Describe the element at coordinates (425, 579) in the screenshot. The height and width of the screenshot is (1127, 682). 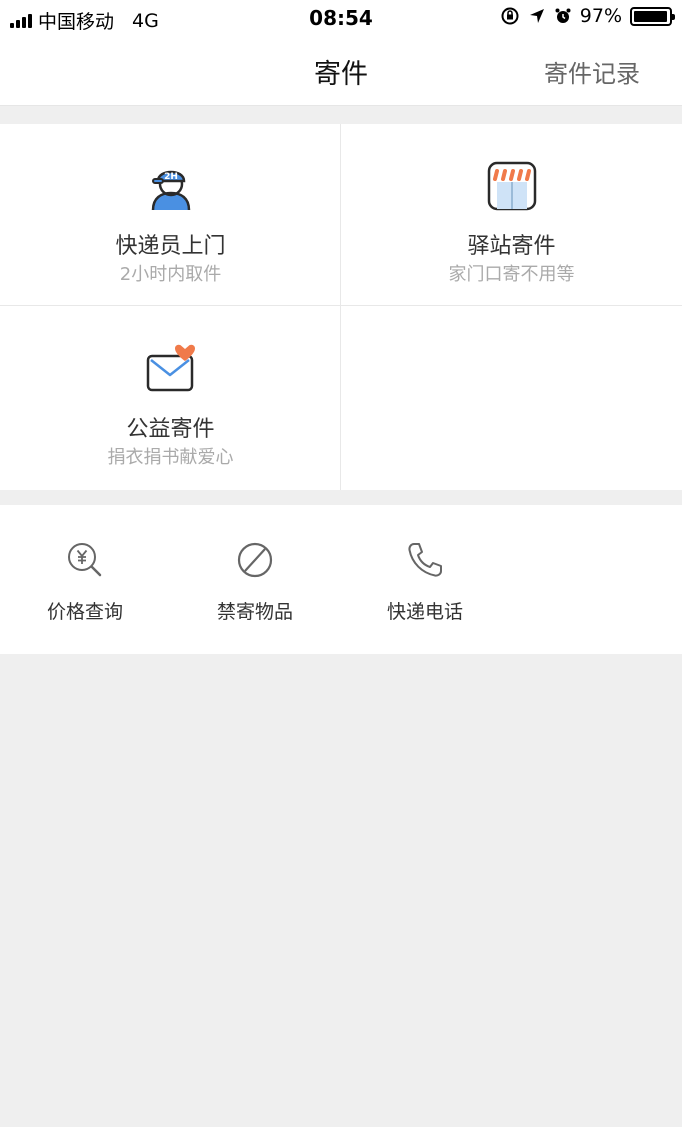
I see `tool-courier-phone: 快递电话` at that location.